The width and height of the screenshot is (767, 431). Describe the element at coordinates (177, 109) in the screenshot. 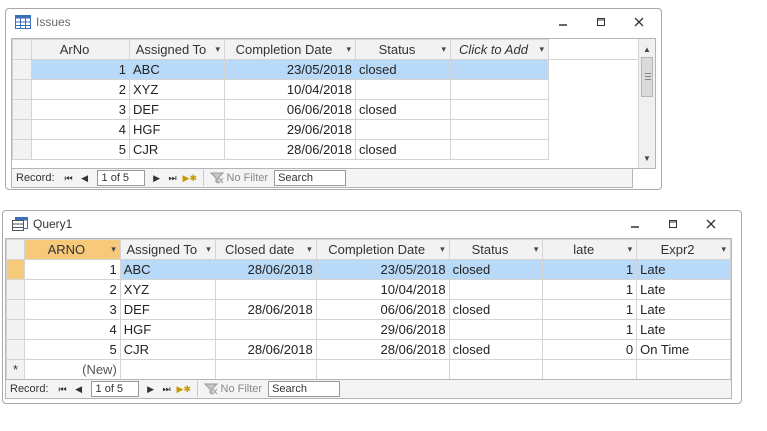

I see `cell-assigned-to: DEF` at that location.